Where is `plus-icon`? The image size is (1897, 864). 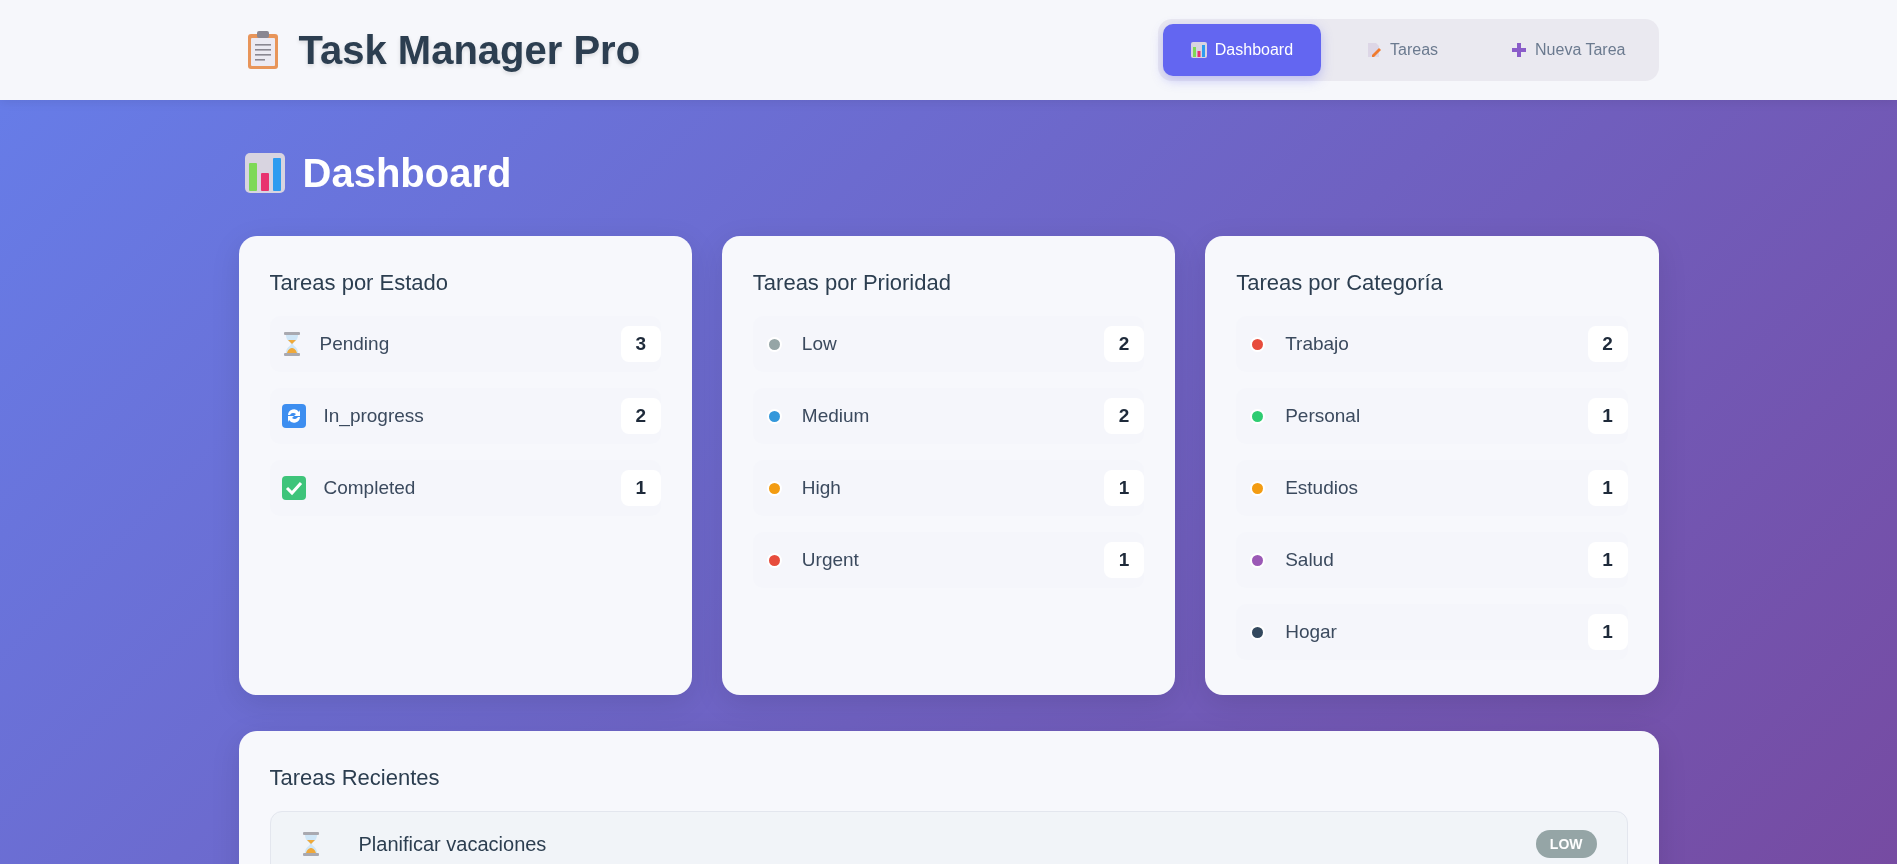 plus-icon is located at coordinates (1519, 50).